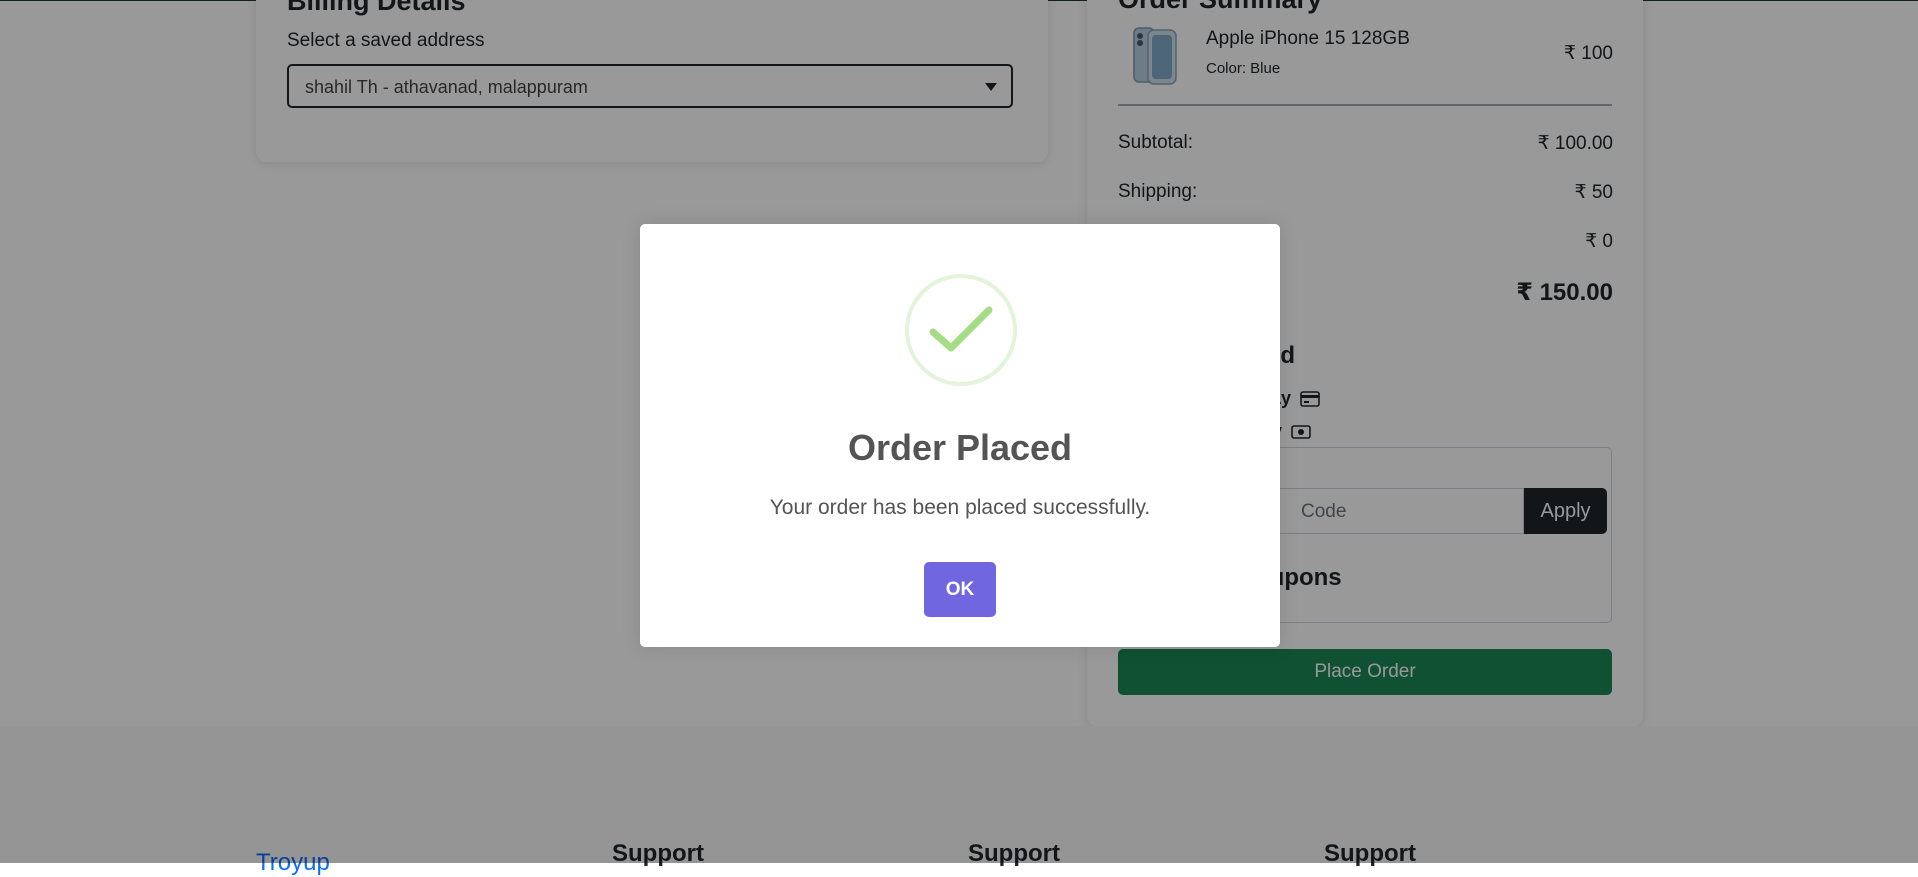  I want to click on ok-button: OK, so click(960, 589).